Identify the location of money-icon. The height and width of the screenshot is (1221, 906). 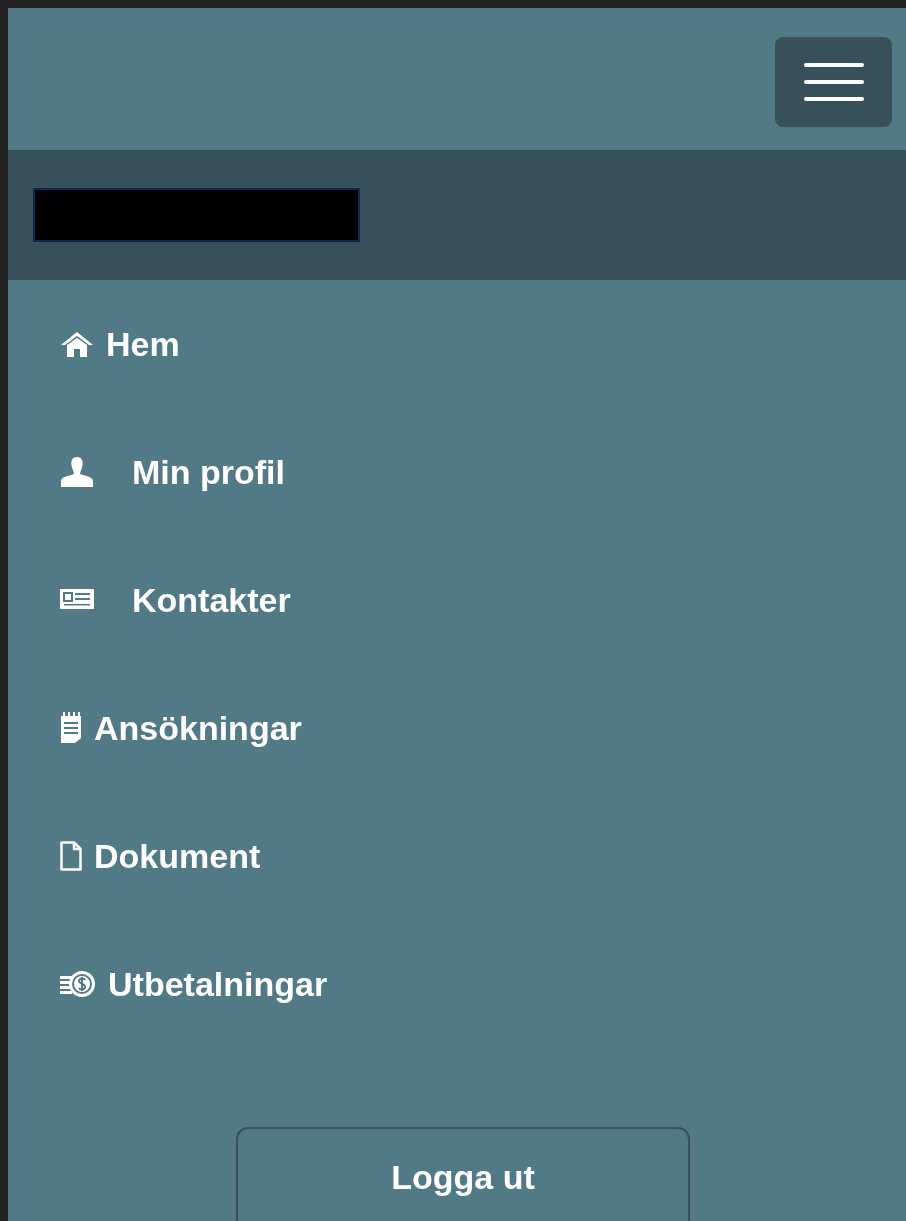
(78, 984).